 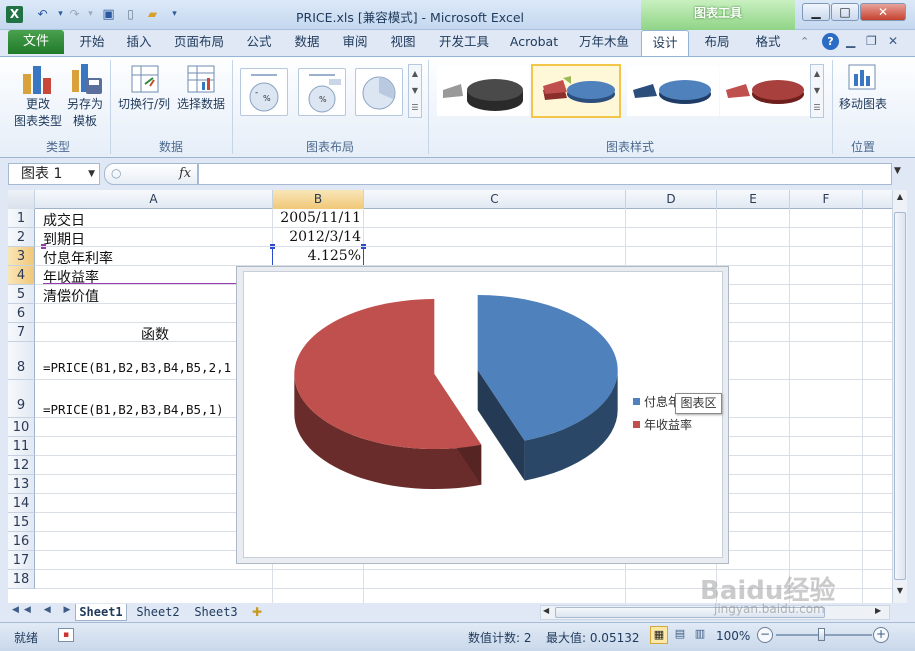 What do you see at coordinates (21, 332) in the screenshot?
I see `row-header-7: 7` at bounding box center [21, 332].